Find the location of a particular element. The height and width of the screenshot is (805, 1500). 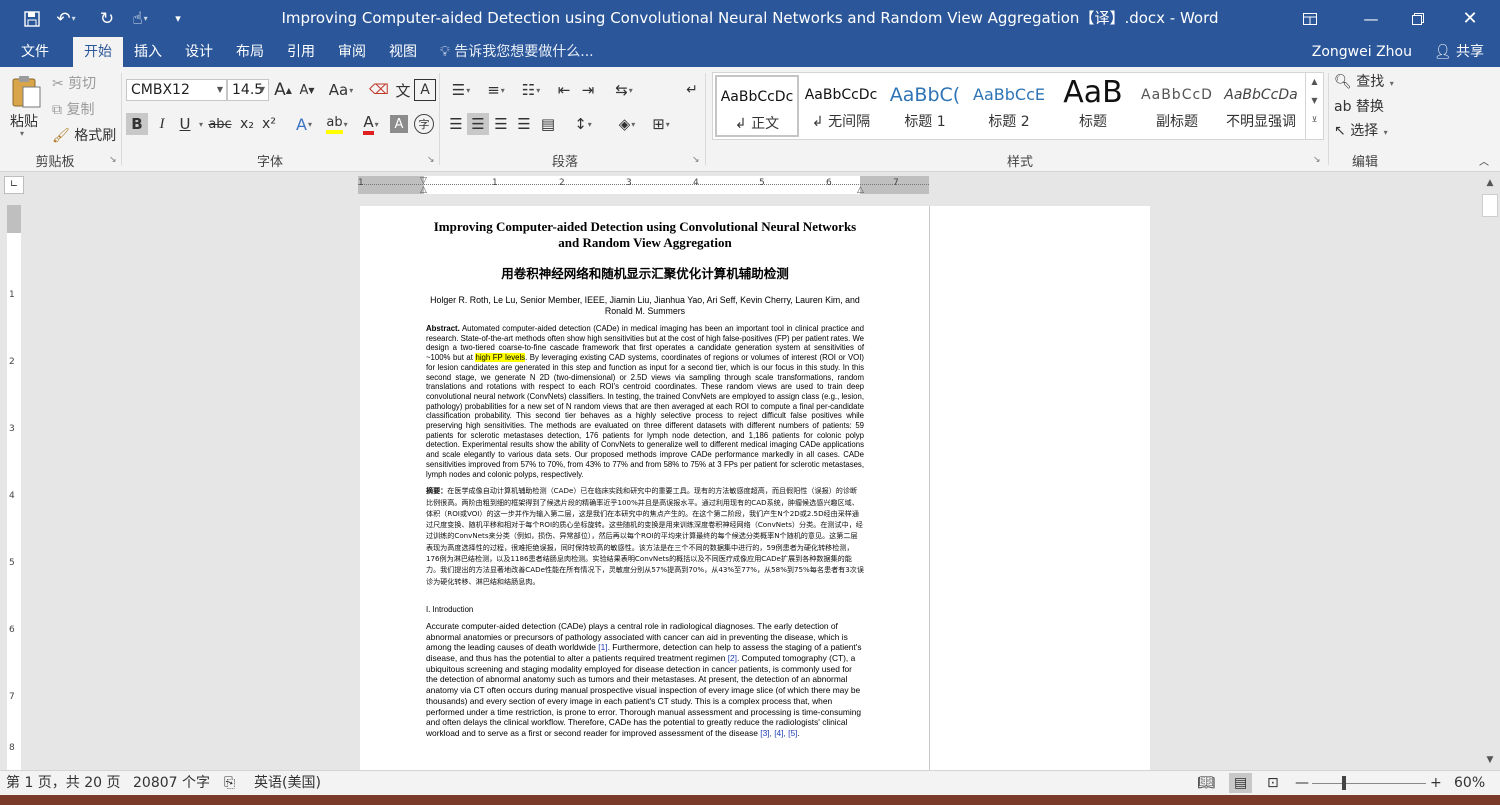

chevron-down-icon: ▼ is located at coordinates (1314, 100).